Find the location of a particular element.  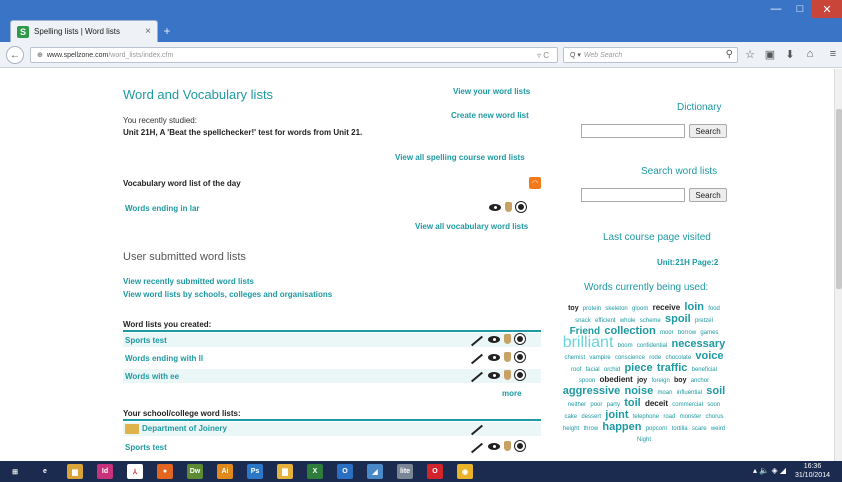

taskbar-excel-icon: X is located at coordinates (315, 471).